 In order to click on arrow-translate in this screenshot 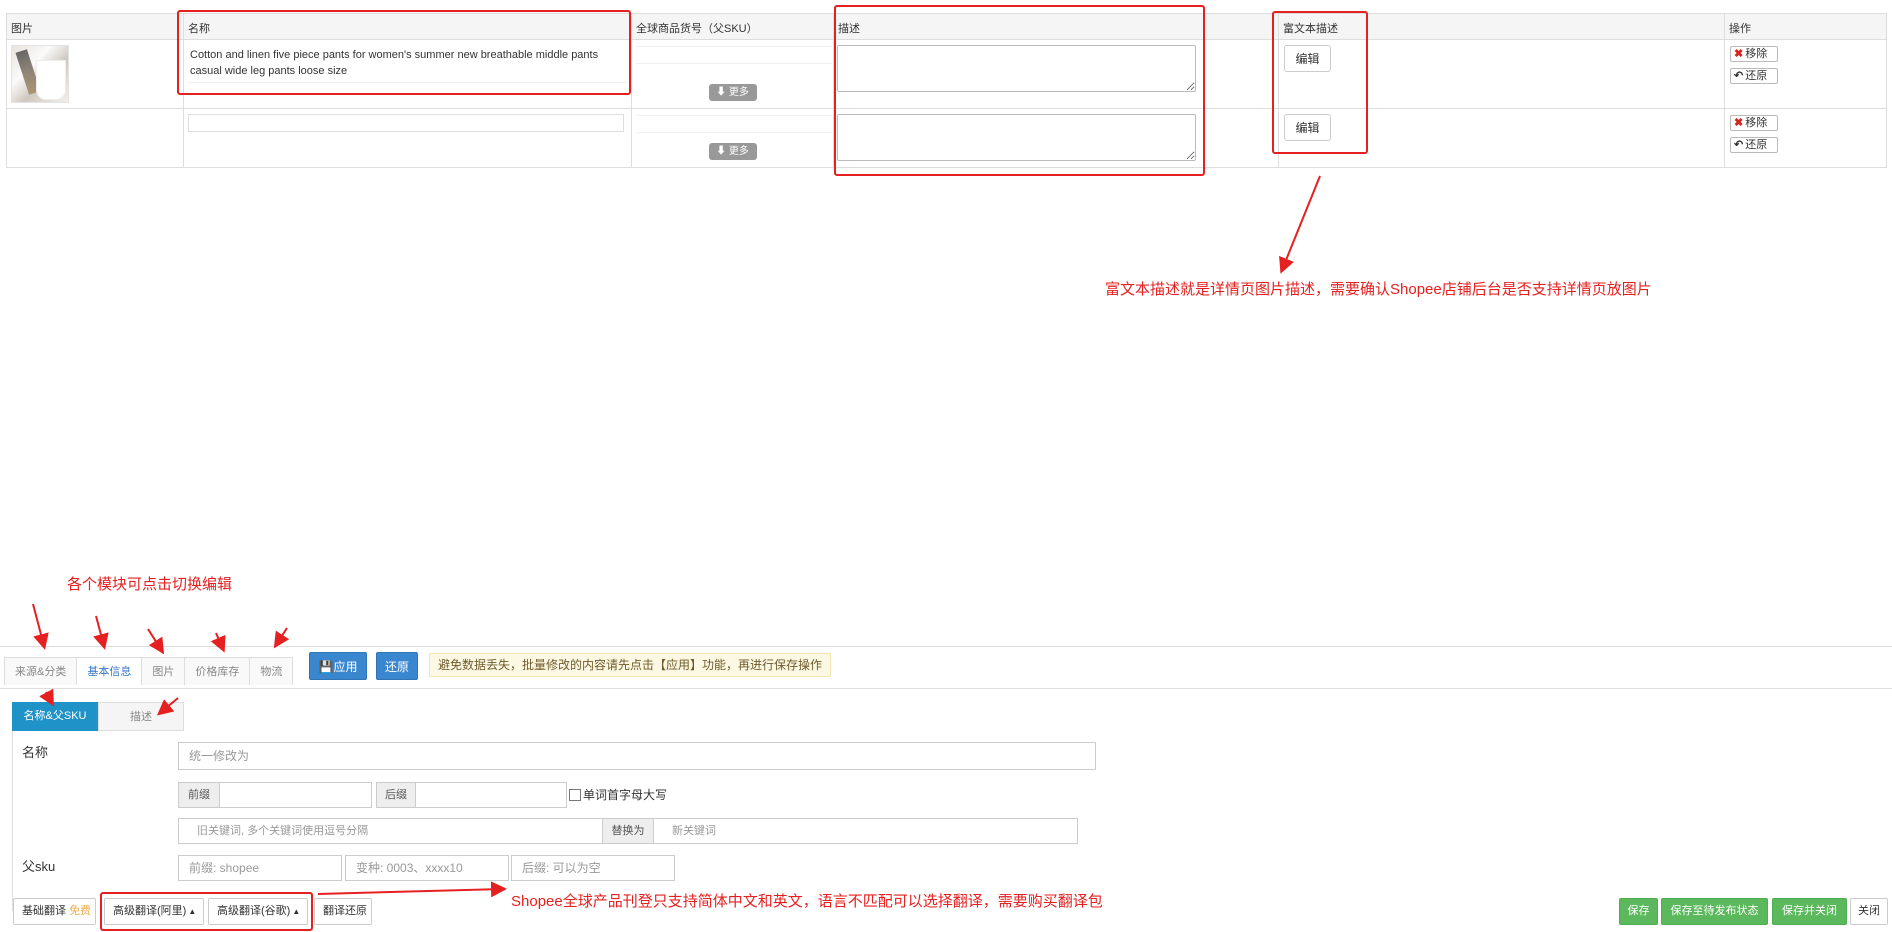, I will do `click(412, 889)`.